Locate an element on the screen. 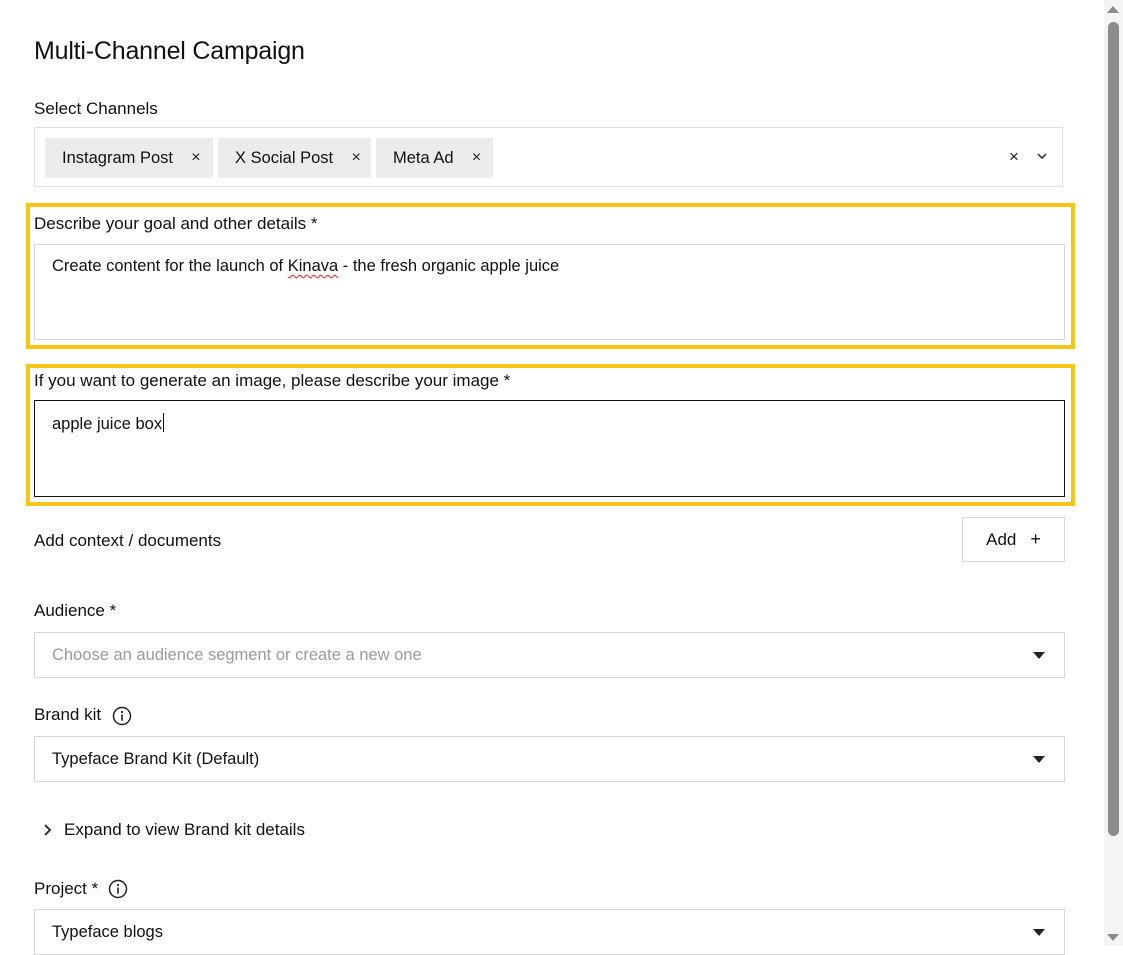 The width and height of the screenshot is (1123, 955). misspelled-word: Kinava is located at coordinates (313, 266).